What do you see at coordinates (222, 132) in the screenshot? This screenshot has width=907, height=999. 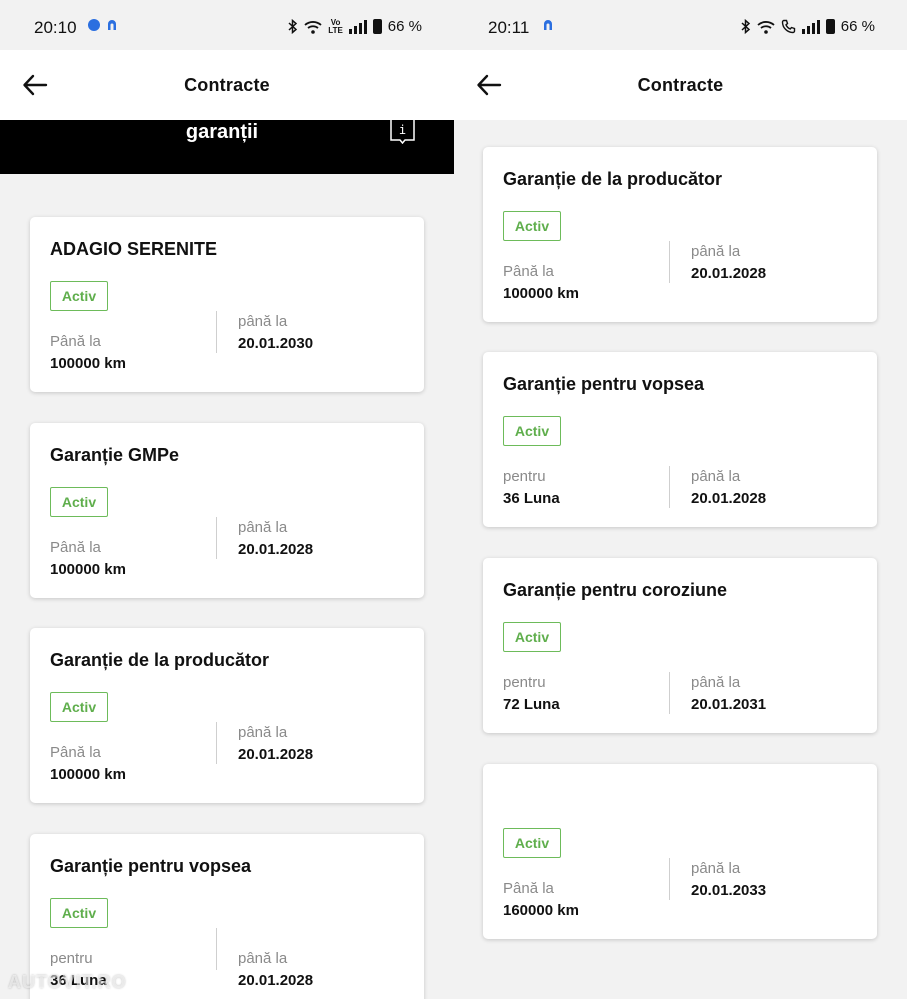 I see `section-title: garanții` at bounding box center [222, 132].